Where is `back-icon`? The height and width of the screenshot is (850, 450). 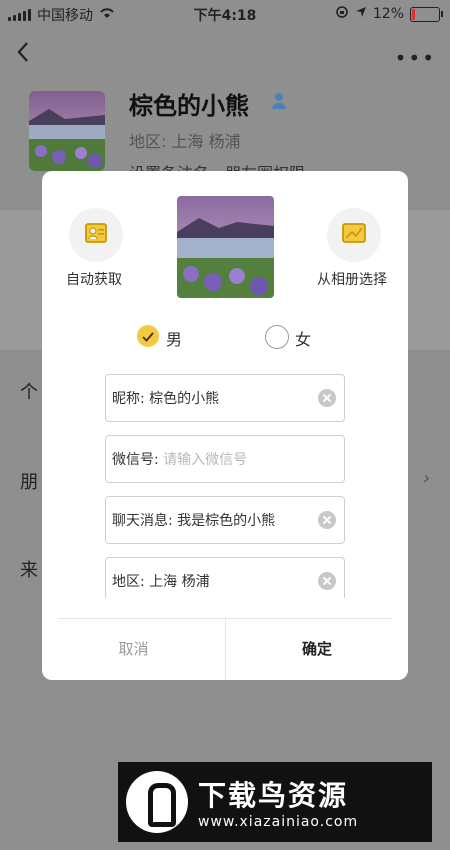
back-icon is located at coordinates (23, 52).